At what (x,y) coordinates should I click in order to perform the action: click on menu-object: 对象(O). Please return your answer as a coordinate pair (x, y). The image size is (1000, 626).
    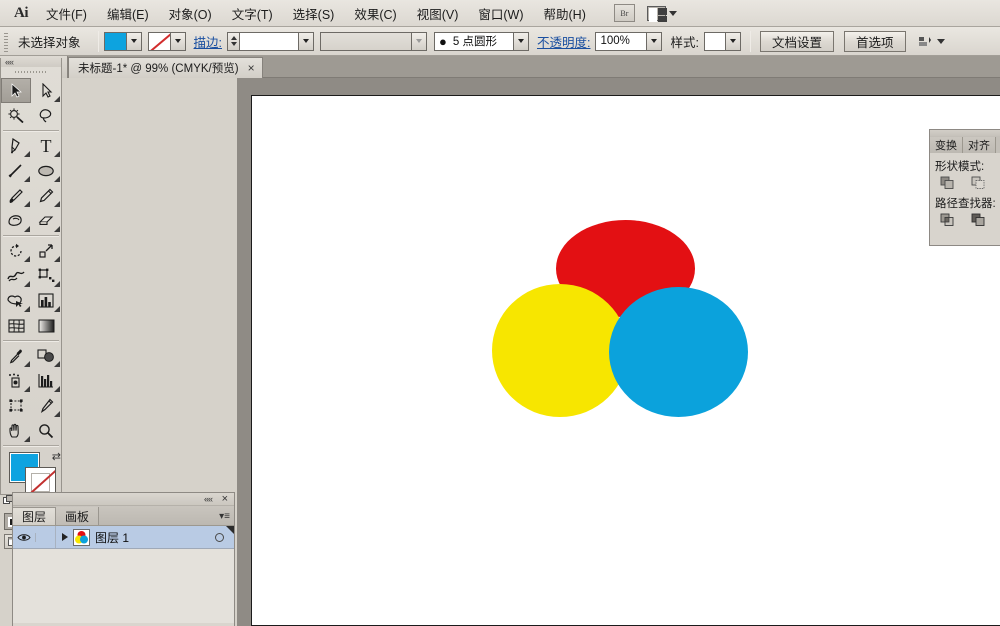
    Looking at the image, I should click on (190, 13).